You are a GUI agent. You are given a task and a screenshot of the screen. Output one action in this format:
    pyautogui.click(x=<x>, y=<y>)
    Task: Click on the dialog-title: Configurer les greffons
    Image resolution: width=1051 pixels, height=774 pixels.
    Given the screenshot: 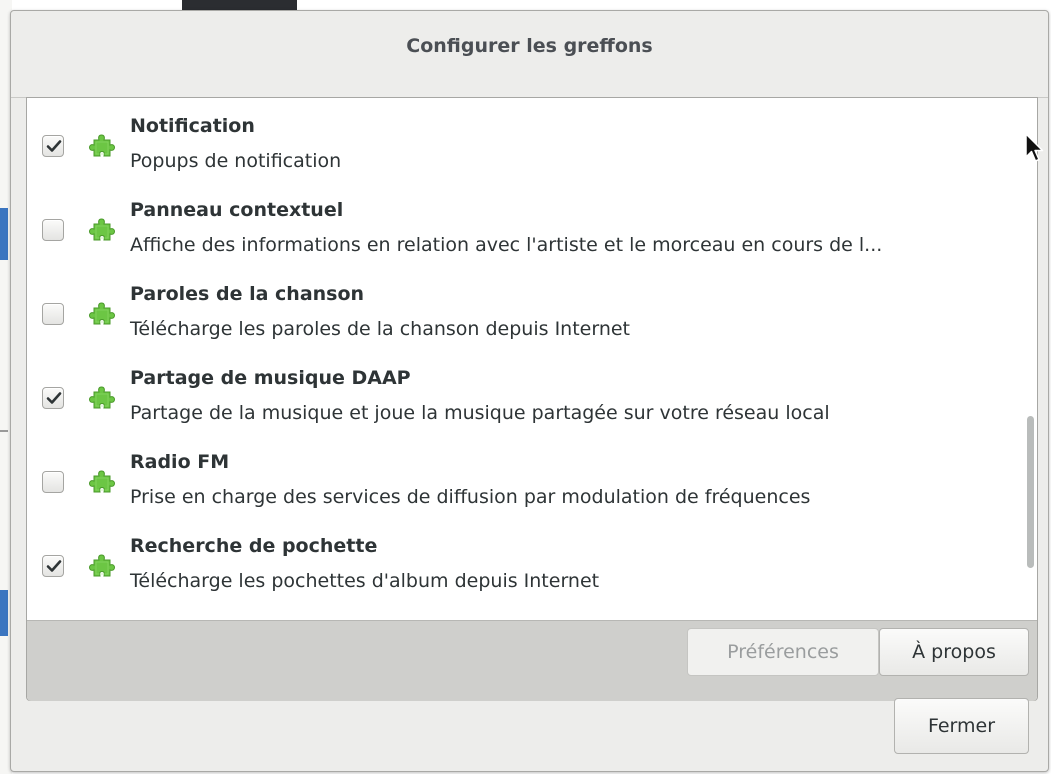 What is the action you would take?
    pyautogui.click(x=529, y=46)
    